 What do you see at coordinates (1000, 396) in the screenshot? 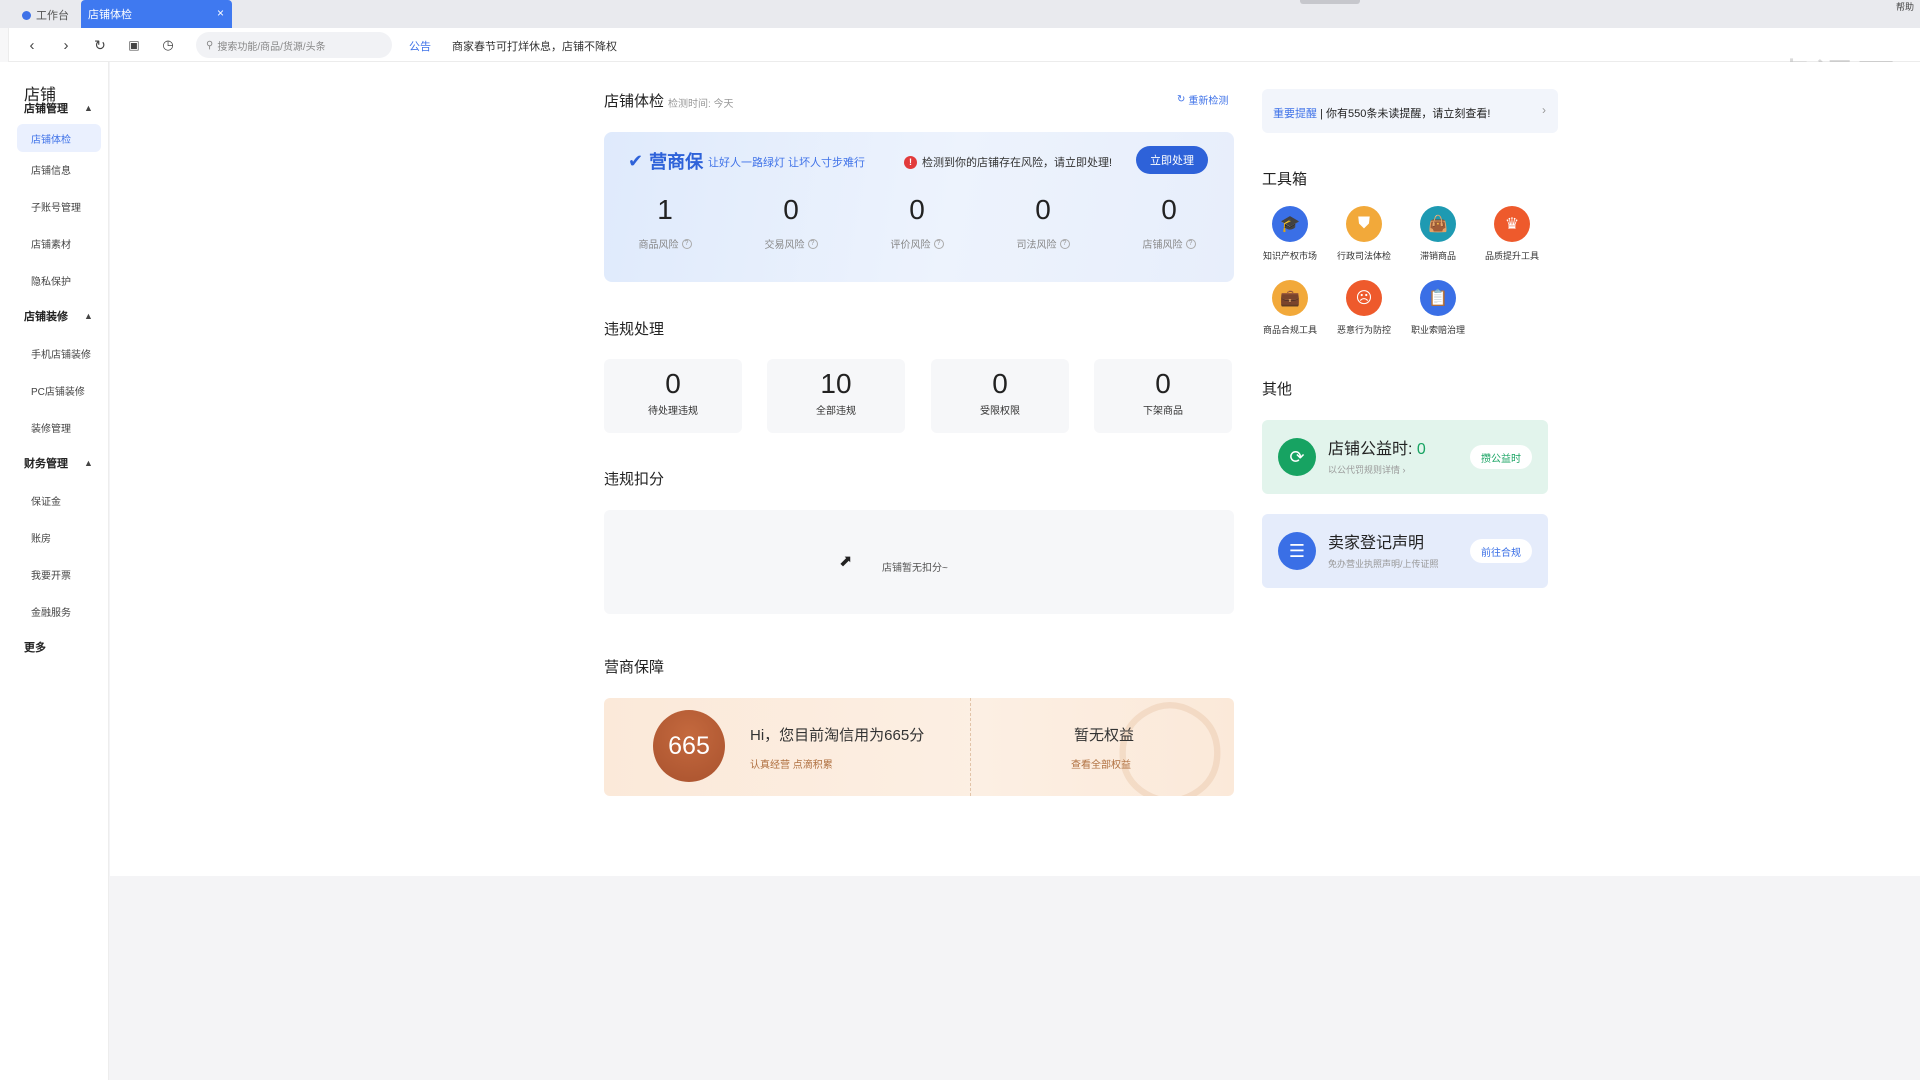
I see `violation-restricted: 0 受限权限` at bounding box center [1000, 396].